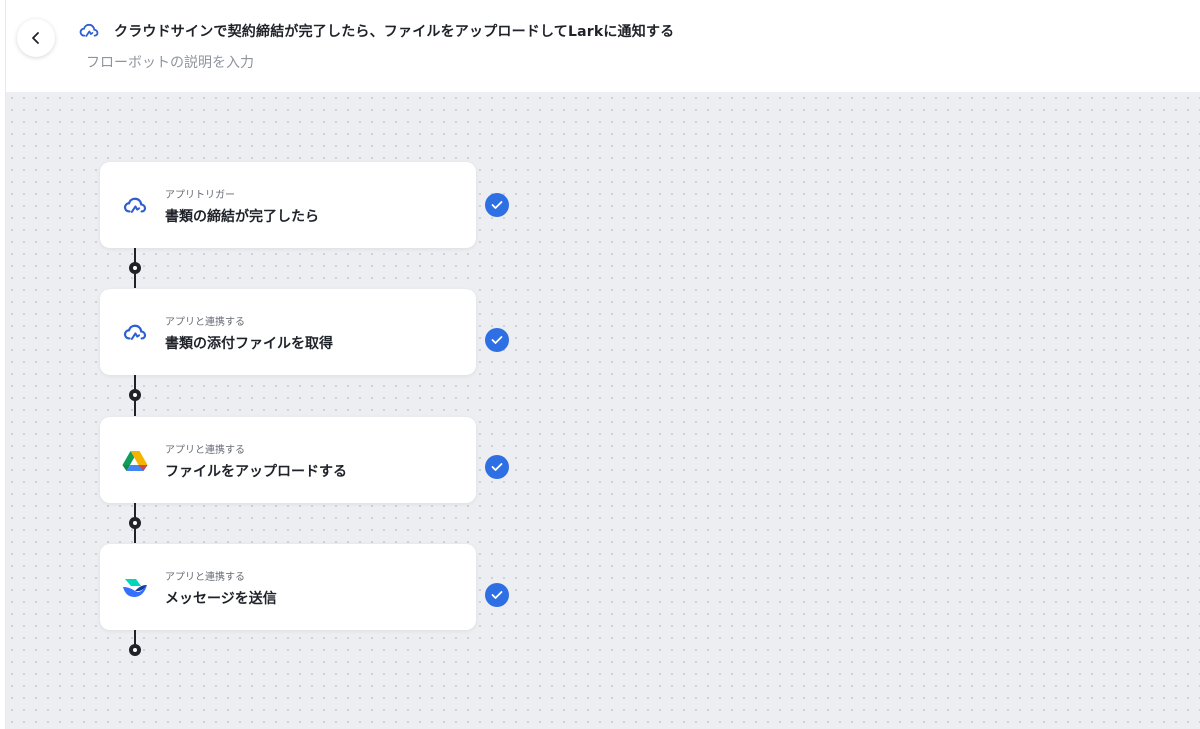 This screenshot has width=1200, height=729. What do you see at coordinates (170, 62) in the screenshot?
I see `flow-description-input: フローボットの説明を入力` at bounding box center [170, 62].